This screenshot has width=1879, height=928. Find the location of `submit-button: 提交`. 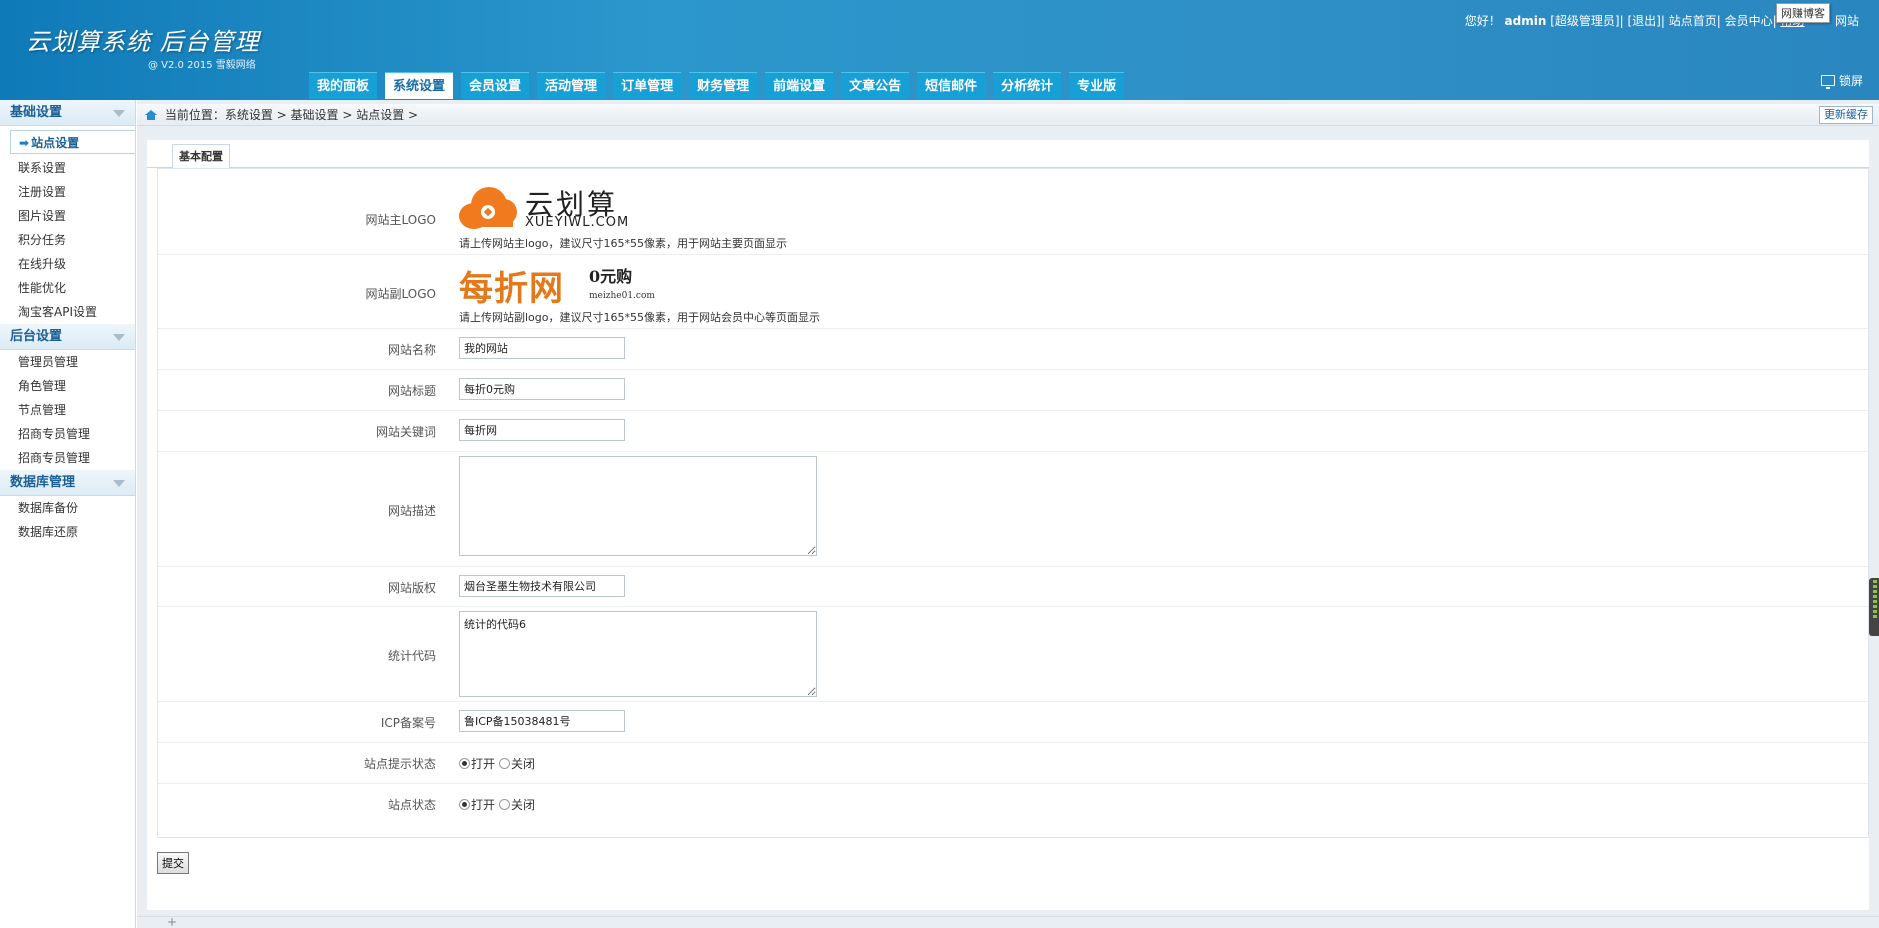

submit-button: 提交 is located at coordinates (173, 863).